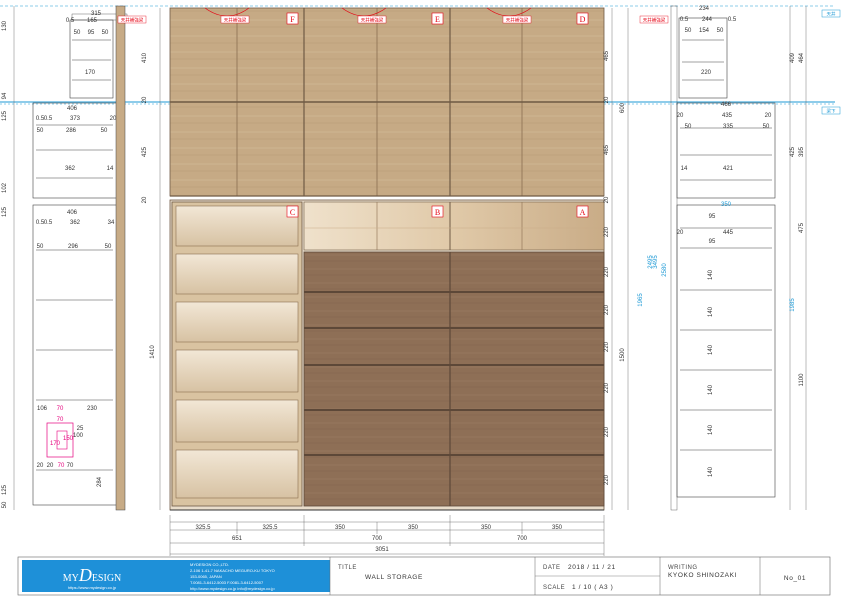 This screenshot has height=601, width=850. What do you see at coordinates (132, 20) in the screenshot?
I see `beam-note-5: 天井補強梁` at bounding box center [132, 20].